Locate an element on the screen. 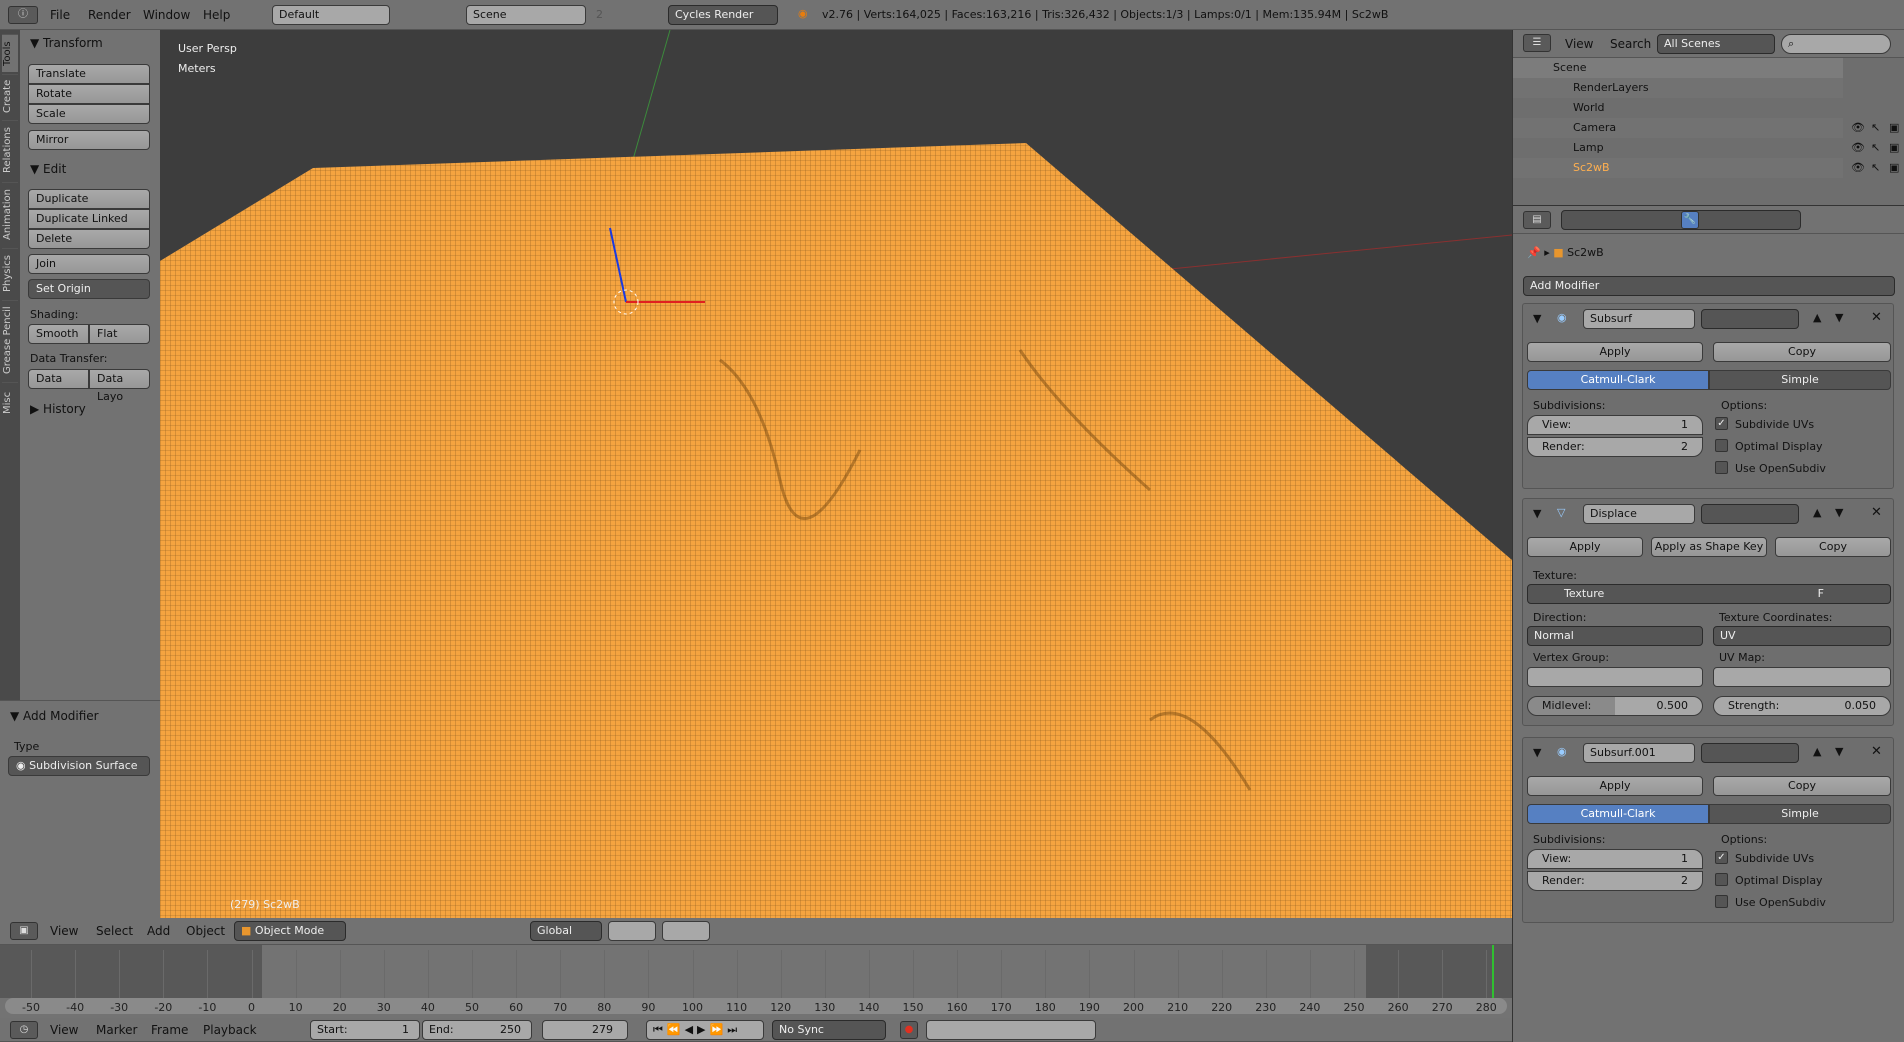 Image resolution: width=1904 pixels, height=1042 pixels. simple-button: Simple is located at coordinates (1800, 814).